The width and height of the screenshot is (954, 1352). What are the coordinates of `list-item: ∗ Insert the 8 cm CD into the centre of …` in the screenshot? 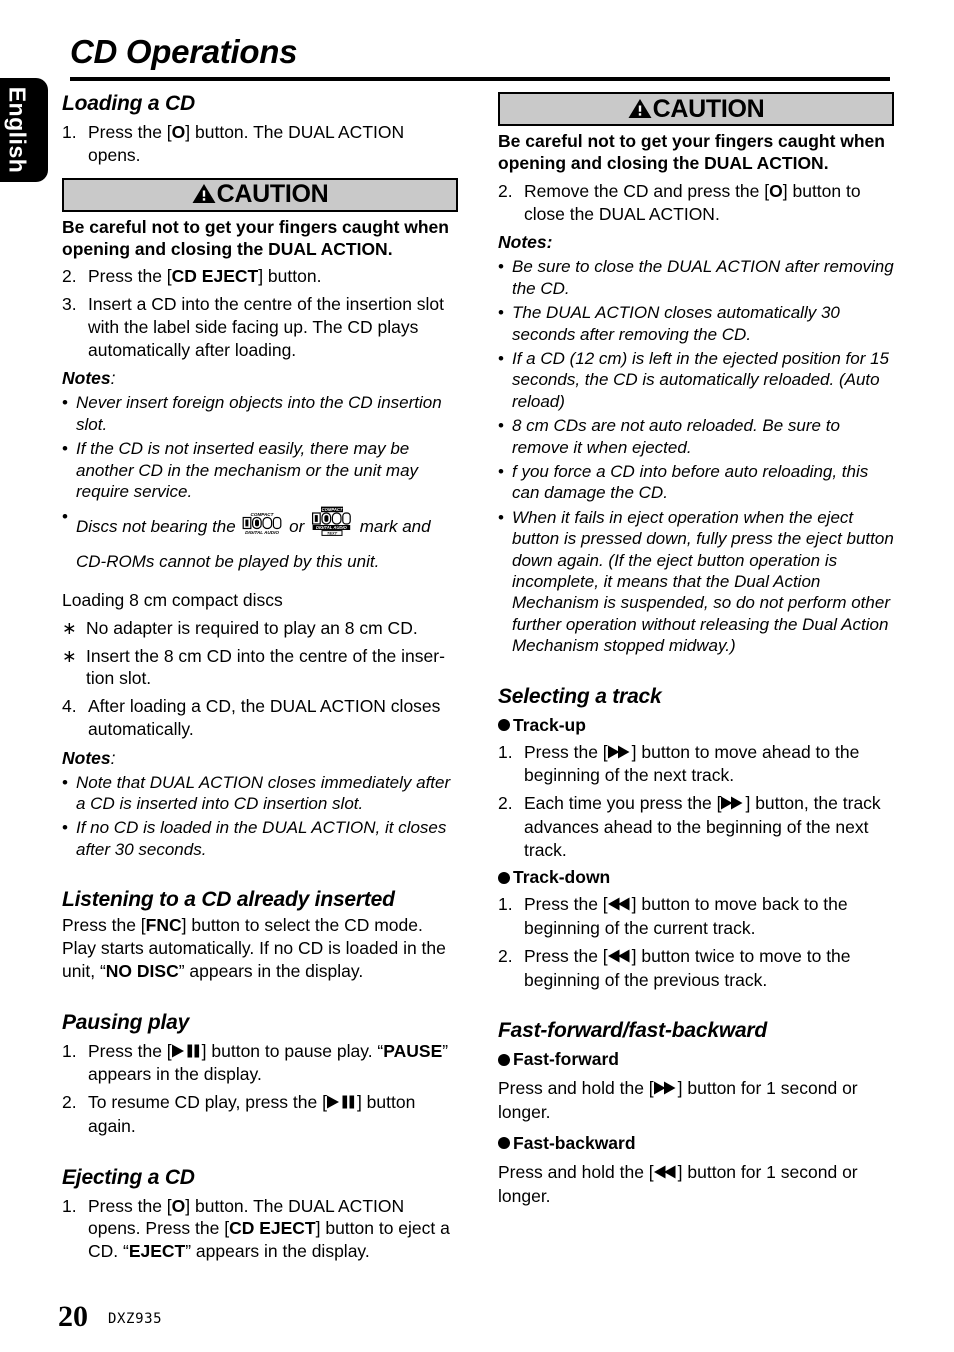 It's located at (260, 668).